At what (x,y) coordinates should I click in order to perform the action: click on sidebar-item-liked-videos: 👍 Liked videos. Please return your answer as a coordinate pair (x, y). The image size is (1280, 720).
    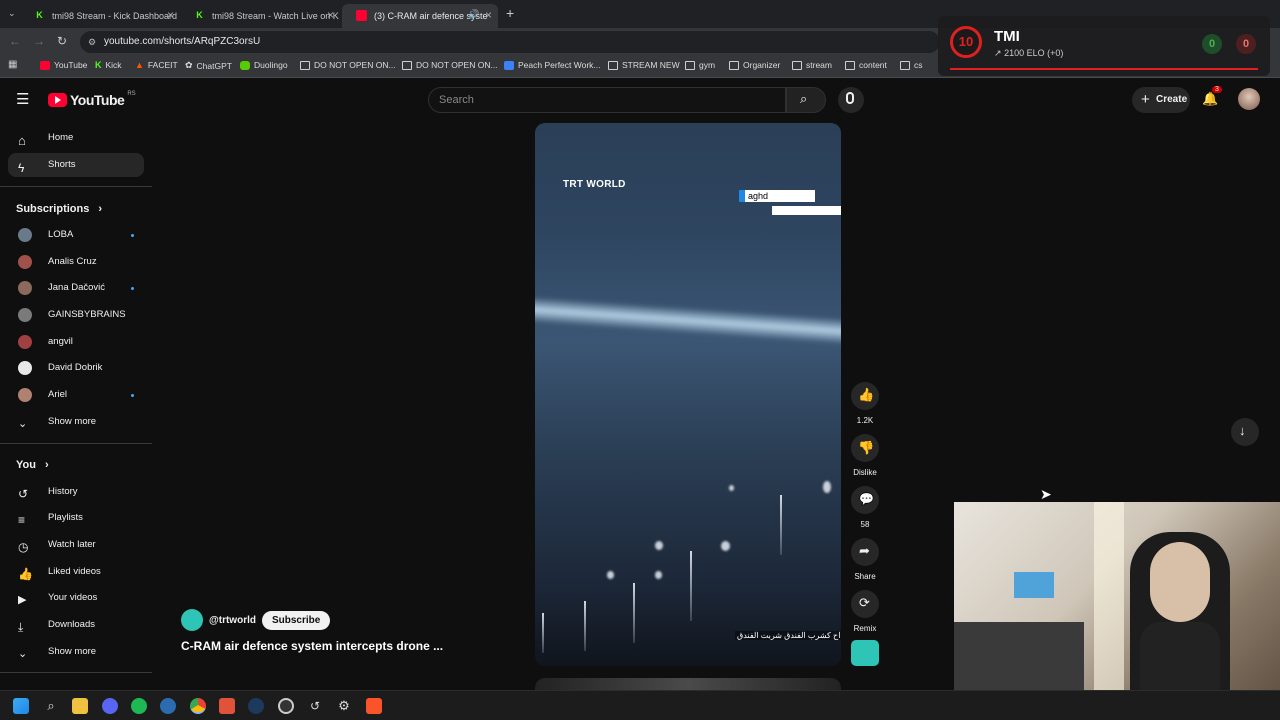
    Looking at the image, I should click on (76, 572).